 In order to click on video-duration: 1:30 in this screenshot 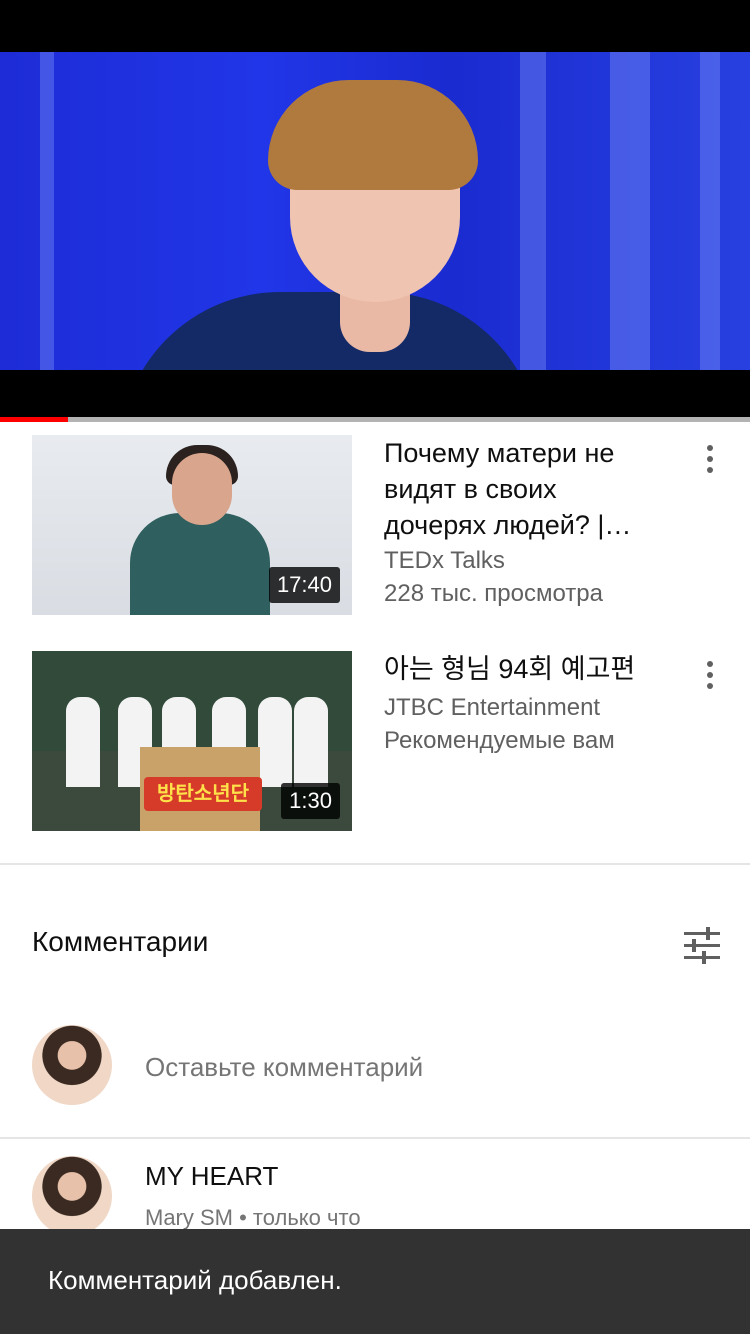, I will do `click(310, 801)`.